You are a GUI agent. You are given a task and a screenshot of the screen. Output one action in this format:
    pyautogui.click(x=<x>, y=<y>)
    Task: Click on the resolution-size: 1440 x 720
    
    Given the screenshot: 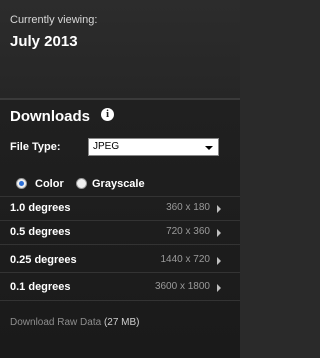 What is the action you would take?
    pyautogui.click(x=185, y=259)
    